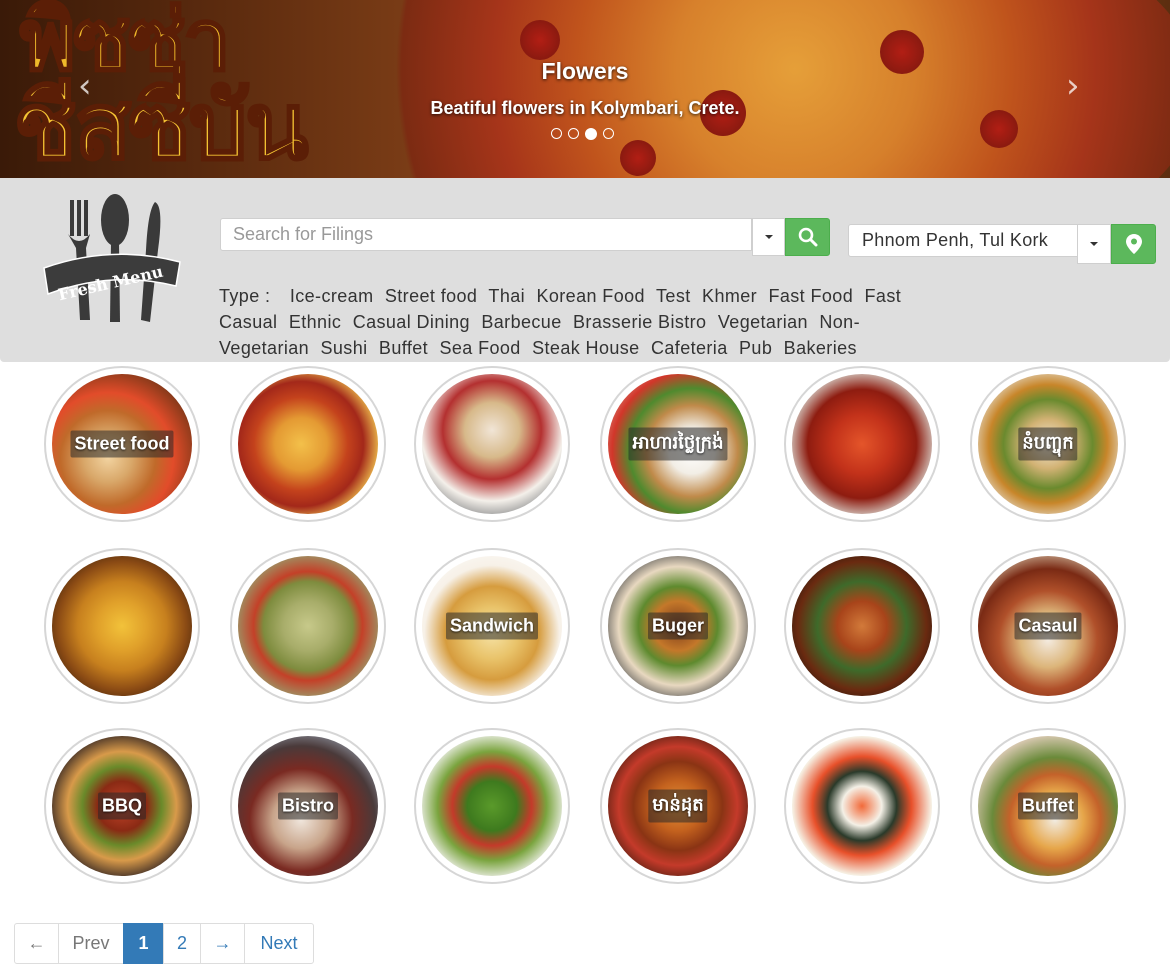 The image size is (1172, 970). Describe the element at coordinates (755, 348) in the screenshot. I see `type-filter-link: Pub` at that location.